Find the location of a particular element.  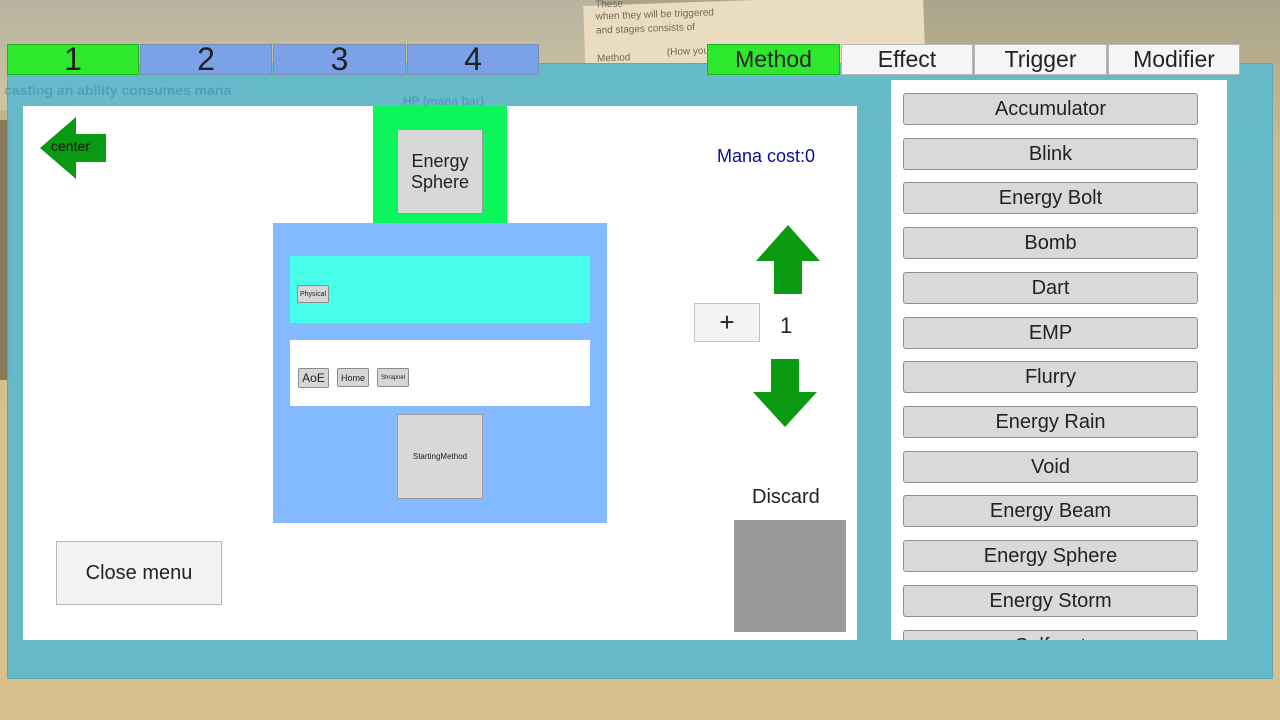

up-arrow-icon is located at coordinates (788, 259).